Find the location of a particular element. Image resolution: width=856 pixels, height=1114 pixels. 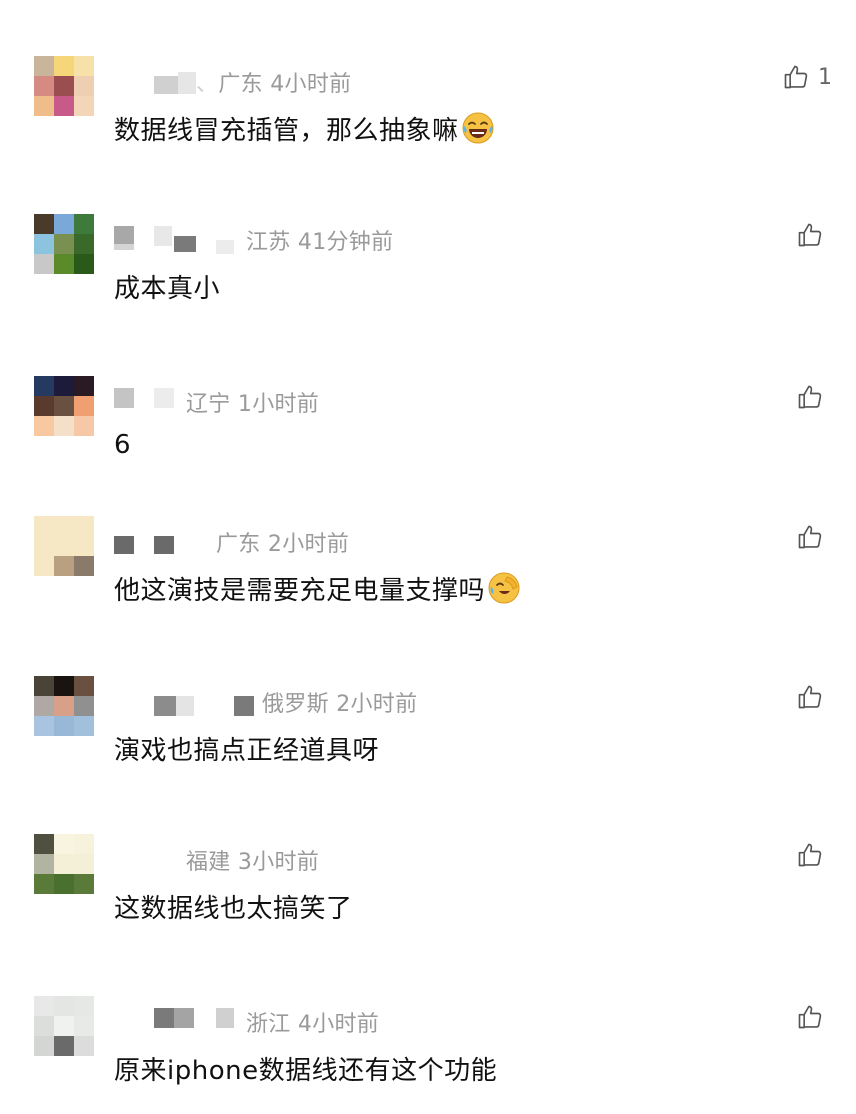

timestamp: 41分钟前 is located at coordinates (345, 242).